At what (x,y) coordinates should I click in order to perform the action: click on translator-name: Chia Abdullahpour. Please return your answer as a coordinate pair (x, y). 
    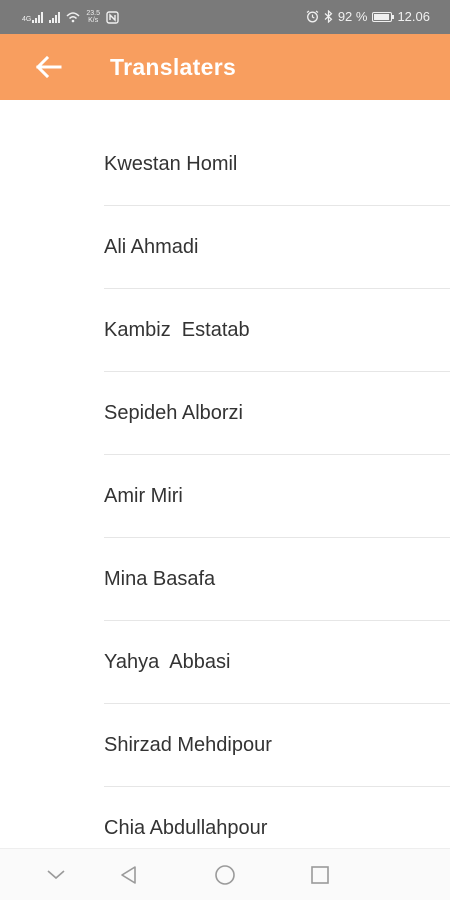
    Looking at the image, I should click on (186, 828).